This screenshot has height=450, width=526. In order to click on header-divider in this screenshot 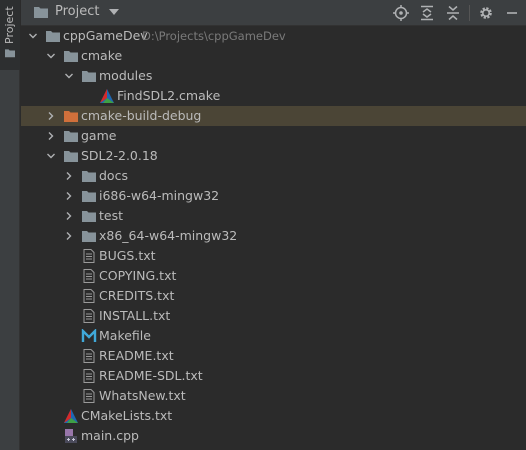, I will do `click(469, 13)`.